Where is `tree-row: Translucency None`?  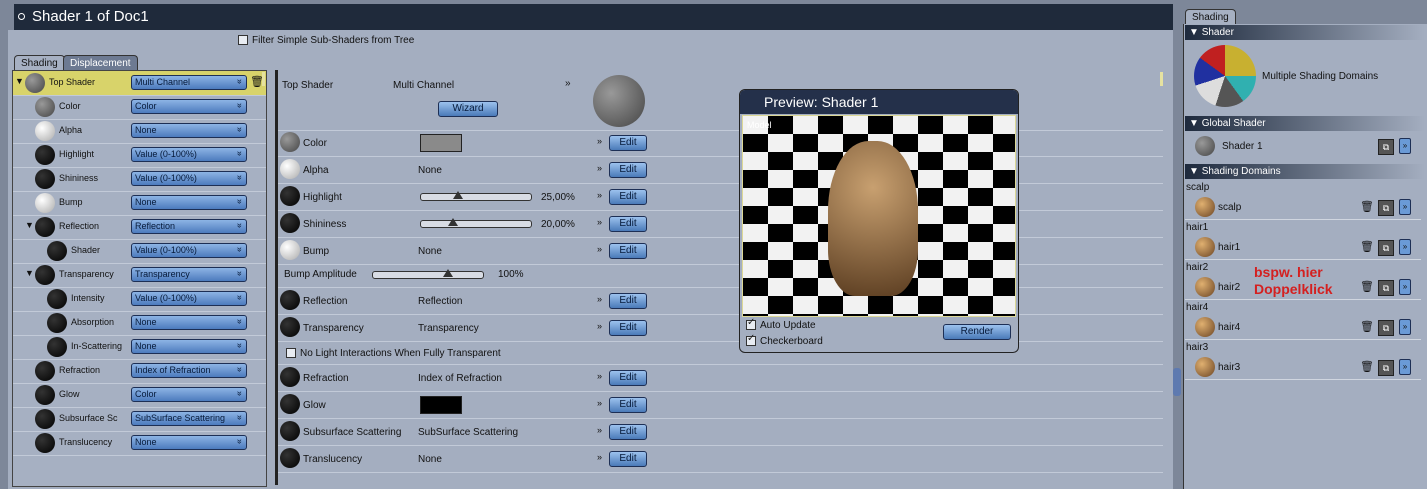 tree-row: Translucency None is located at coordinates (139, 443).